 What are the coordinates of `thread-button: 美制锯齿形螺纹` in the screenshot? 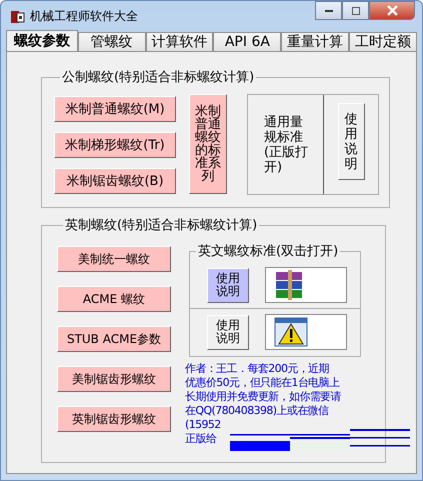 It's located at (114, 379).